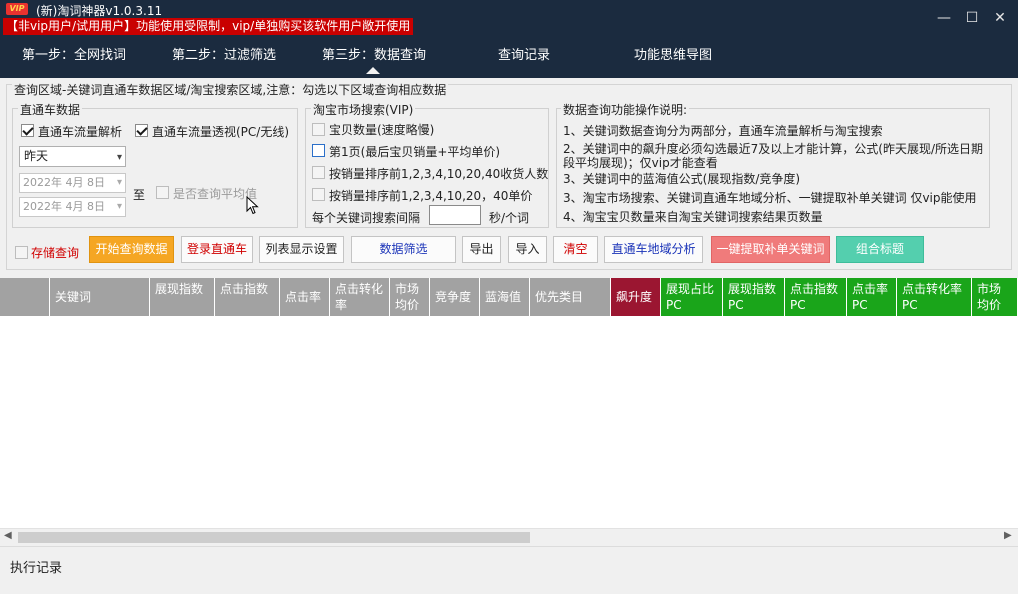 The image size is (1018, 594). I want to click on column-settings-button: 列表显示设置, so click(301, 249).